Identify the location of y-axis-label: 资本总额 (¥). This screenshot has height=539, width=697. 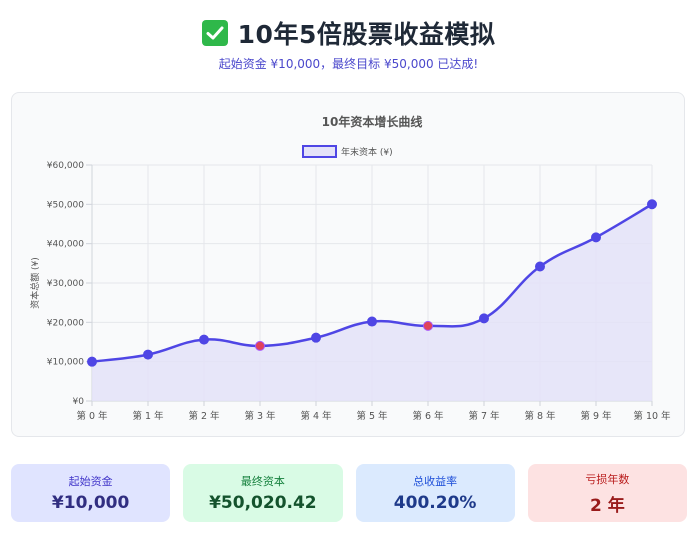
(35, 283).